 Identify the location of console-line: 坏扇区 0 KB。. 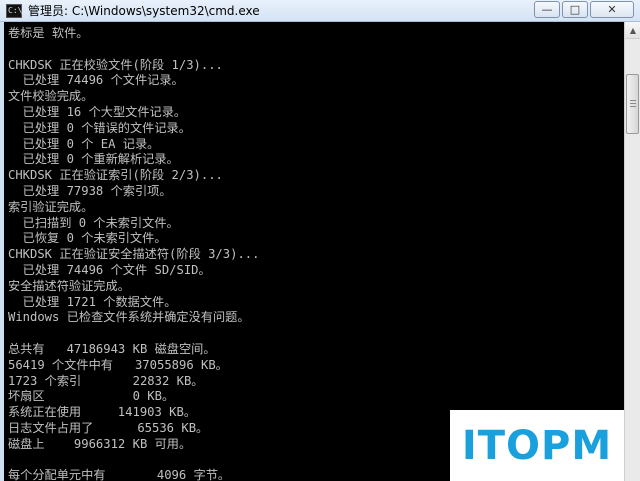
(91, 396).